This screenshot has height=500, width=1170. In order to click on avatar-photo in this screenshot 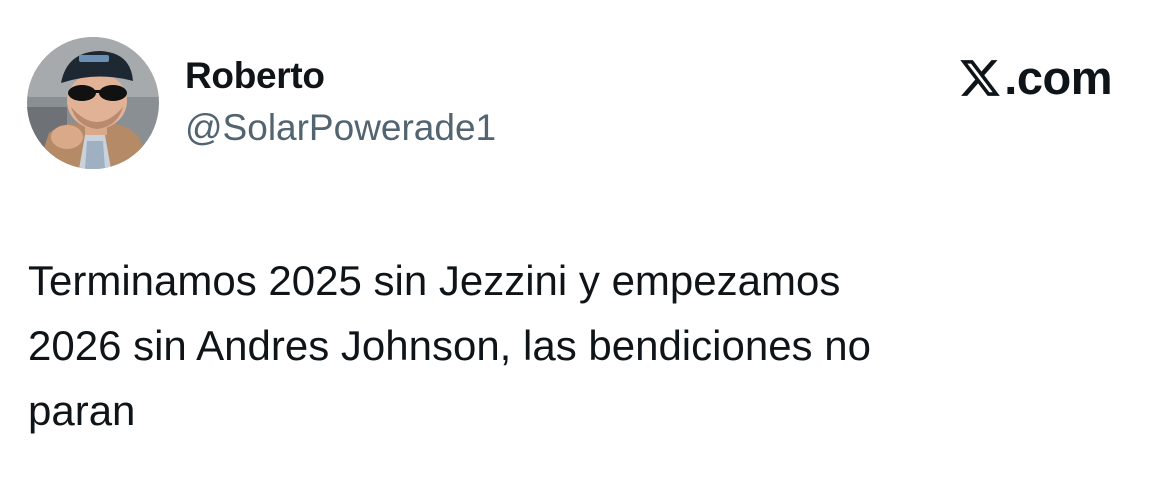, I will do `click(93, 103)`.